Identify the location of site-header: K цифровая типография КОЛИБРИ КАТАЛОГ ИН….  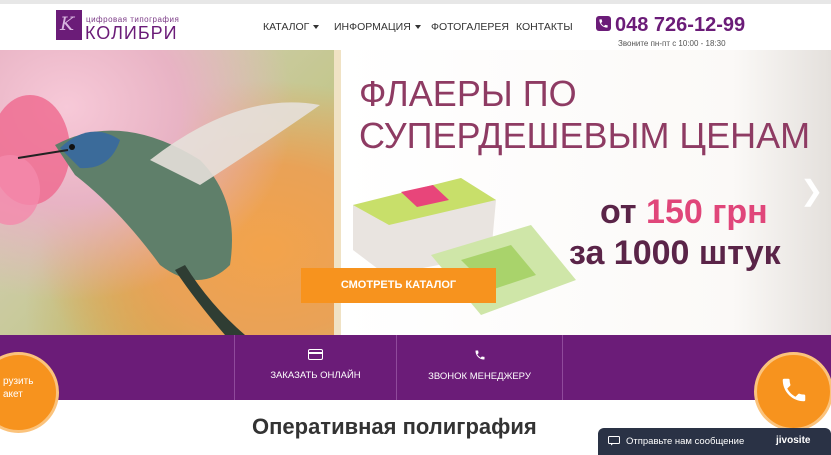
(415, 27).